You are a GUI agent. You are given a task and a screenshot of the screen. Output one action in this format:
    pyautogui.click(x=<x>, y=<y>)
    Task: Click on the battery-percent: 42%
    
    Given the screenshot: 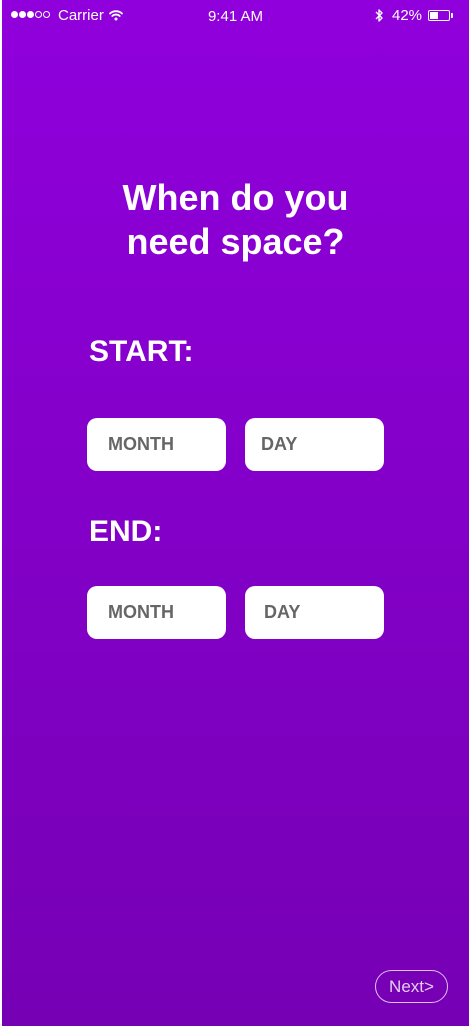 What is the action you would take?
    pyautogui.click(x=407, y=15)
    